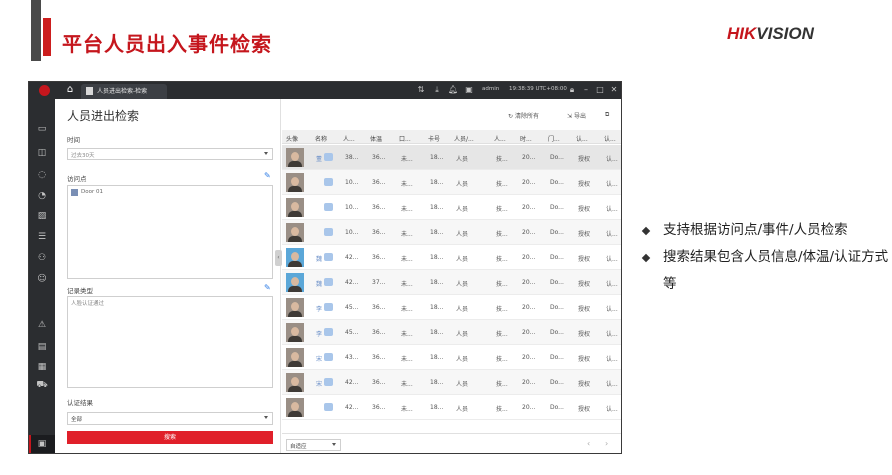 The height and width of the screenshot is (475, 892). Describe the element at coordinates (170, 418) in the screenshot. I see `auth-result-select: 全部` at that location.